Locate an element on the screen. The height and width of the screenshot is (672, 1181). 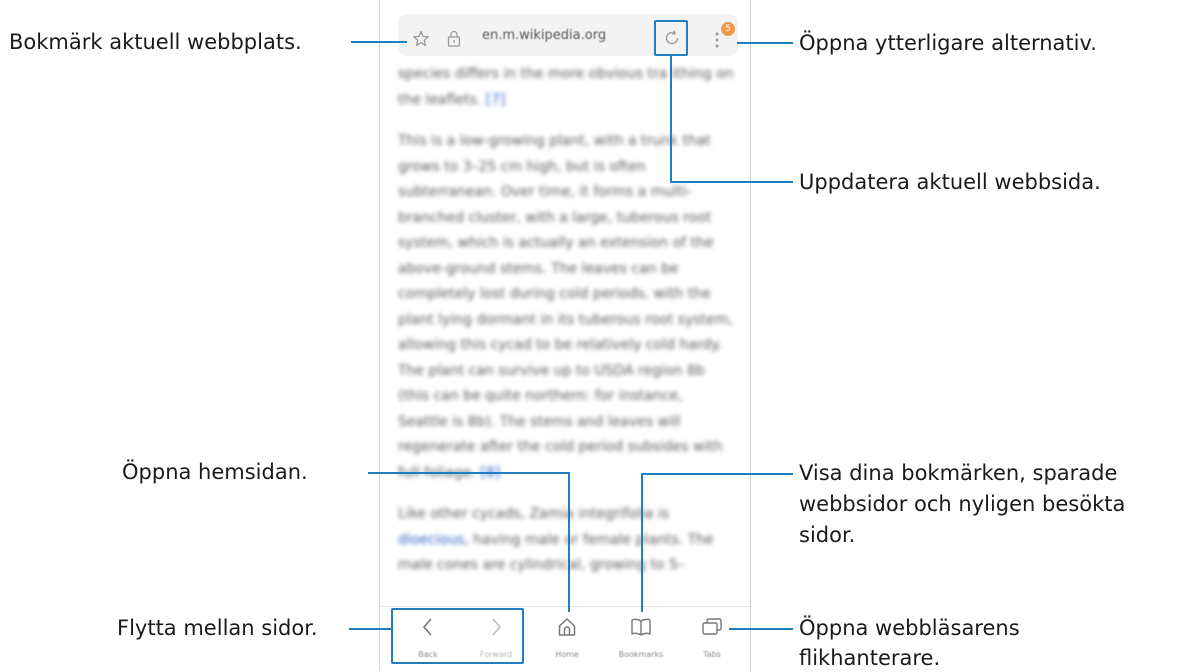
callout-bookmarks-line2: webbsidor och nyligen besökta is located at coordinates (962, 504).